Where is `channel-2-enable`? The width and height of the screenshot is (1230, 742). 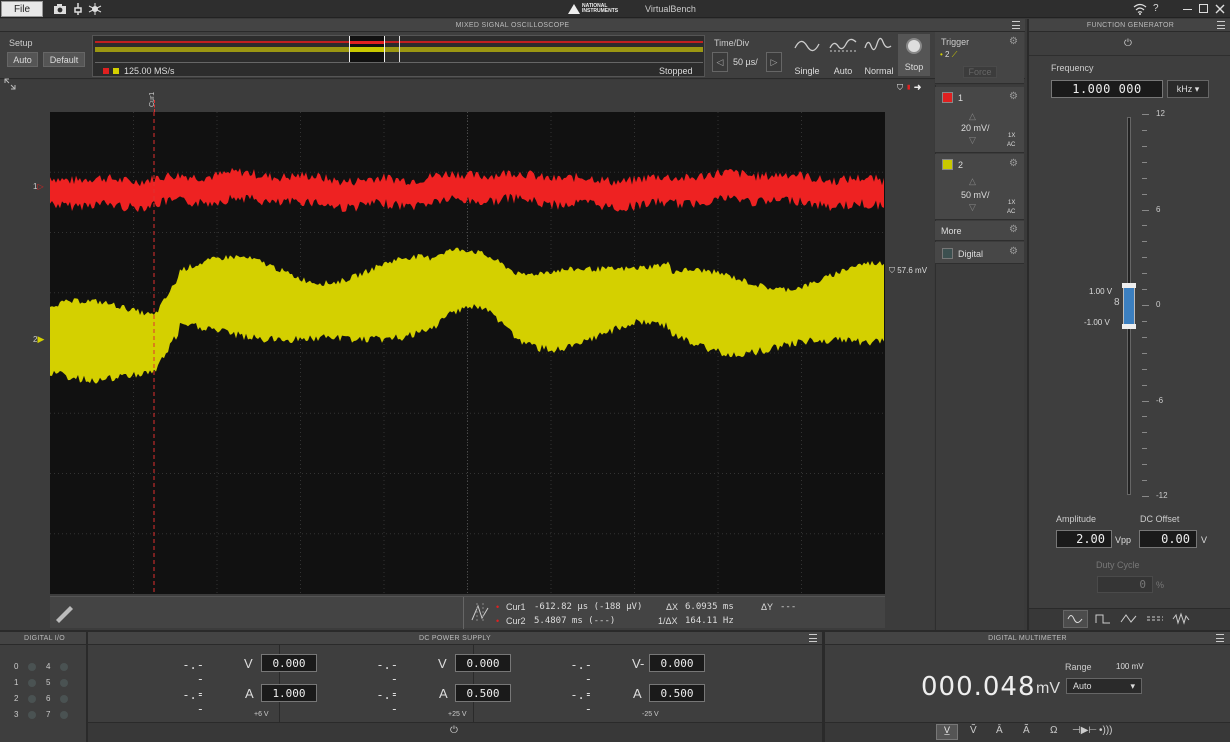
channel-2-enable is located at coordinates (947, 164).